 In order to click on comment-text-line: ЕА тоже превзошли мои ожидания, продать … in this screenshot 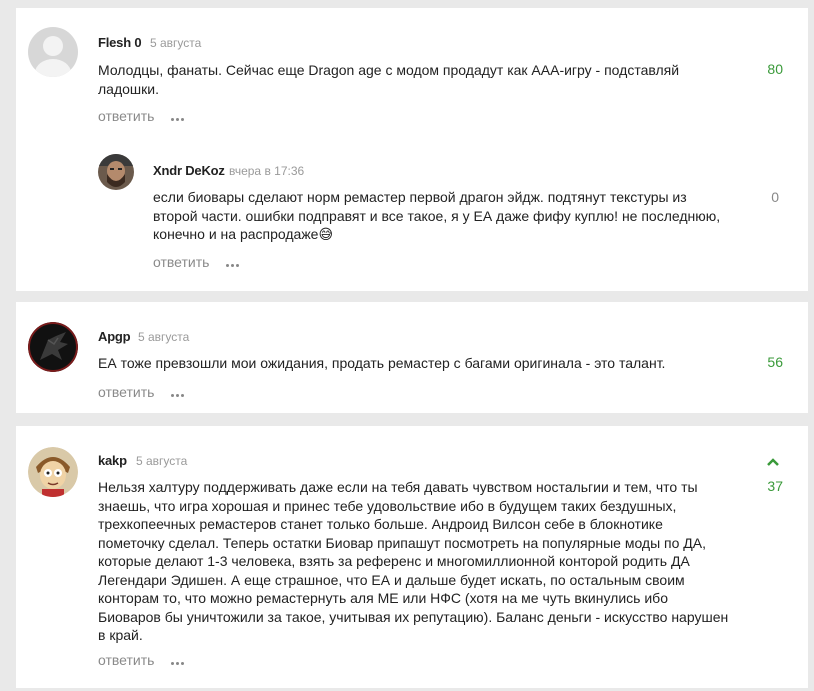, I will do `click(382, 363)`.